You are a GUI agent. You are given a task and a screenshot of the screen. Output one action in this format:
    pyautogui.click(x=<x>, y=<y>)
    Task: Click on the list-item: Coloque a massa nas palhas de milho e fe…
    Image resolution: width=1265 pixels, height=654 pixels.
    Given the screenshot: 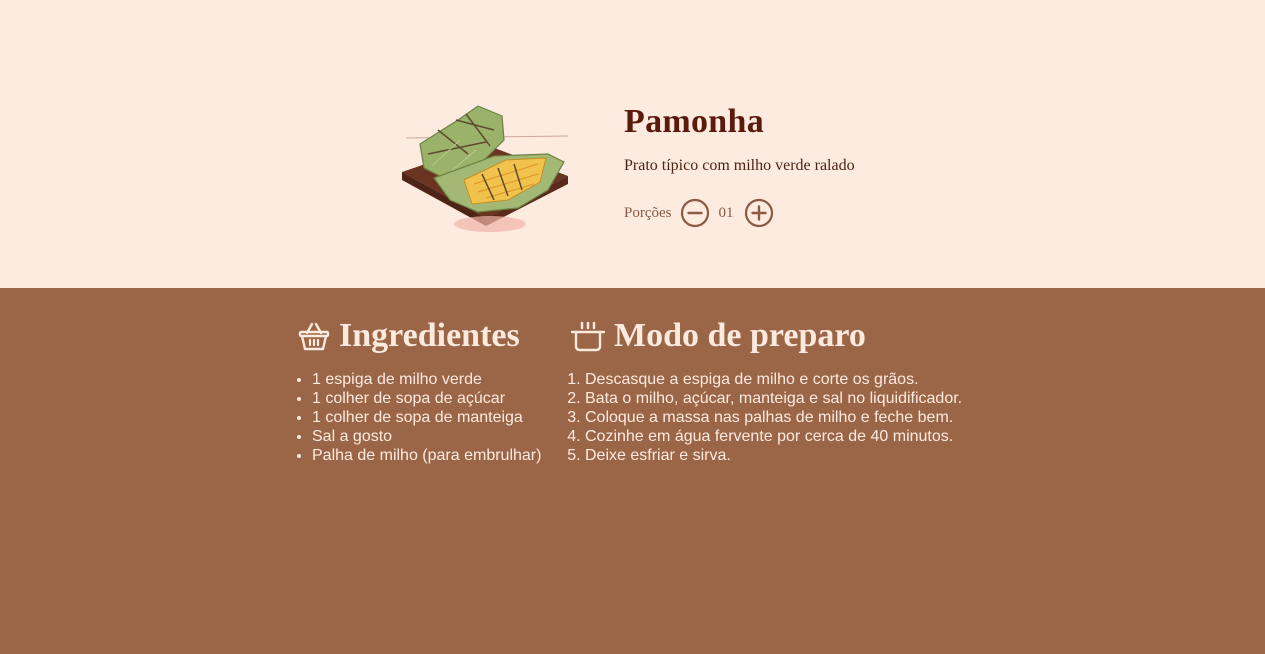 What is the action you would take?
    pyautogui.click(x=773, y=417)
    